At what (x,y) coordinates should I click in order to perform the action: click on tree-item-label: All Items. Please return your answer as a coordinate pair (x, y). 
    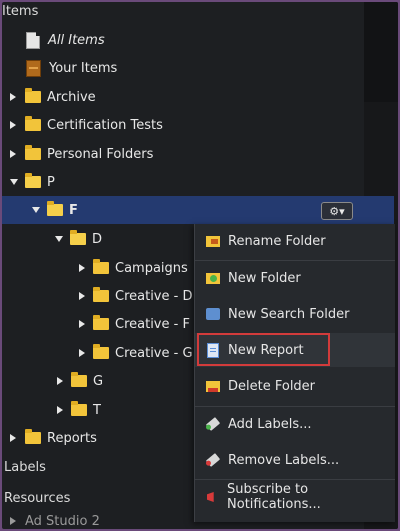
    Looking at the image, I should click on (76, 40).